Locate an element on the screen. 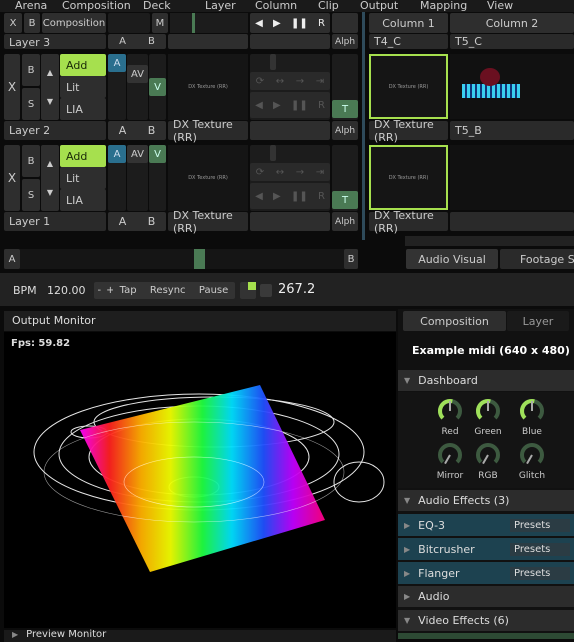 The image size is (574, 642). deck-scrollbar is located at coordinates (489, 241).